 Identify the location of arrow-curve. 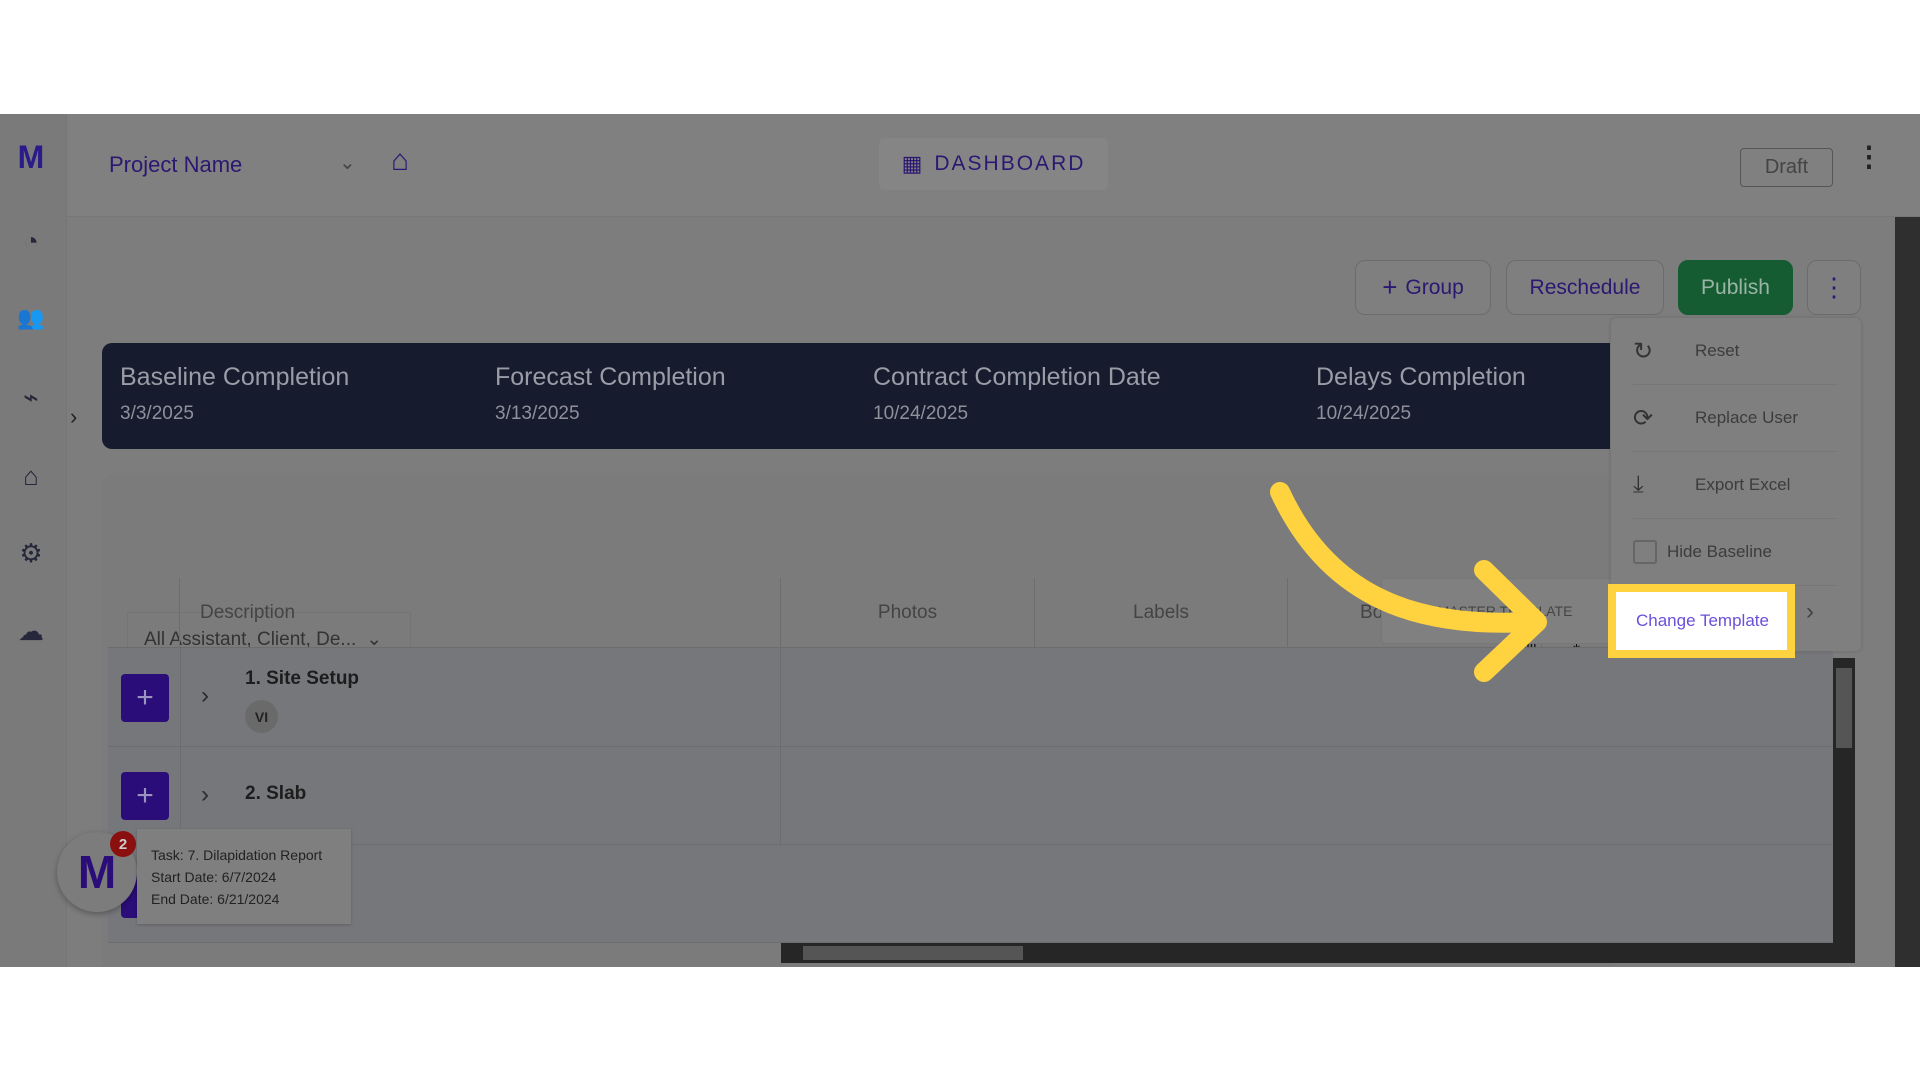
(1405, 557).